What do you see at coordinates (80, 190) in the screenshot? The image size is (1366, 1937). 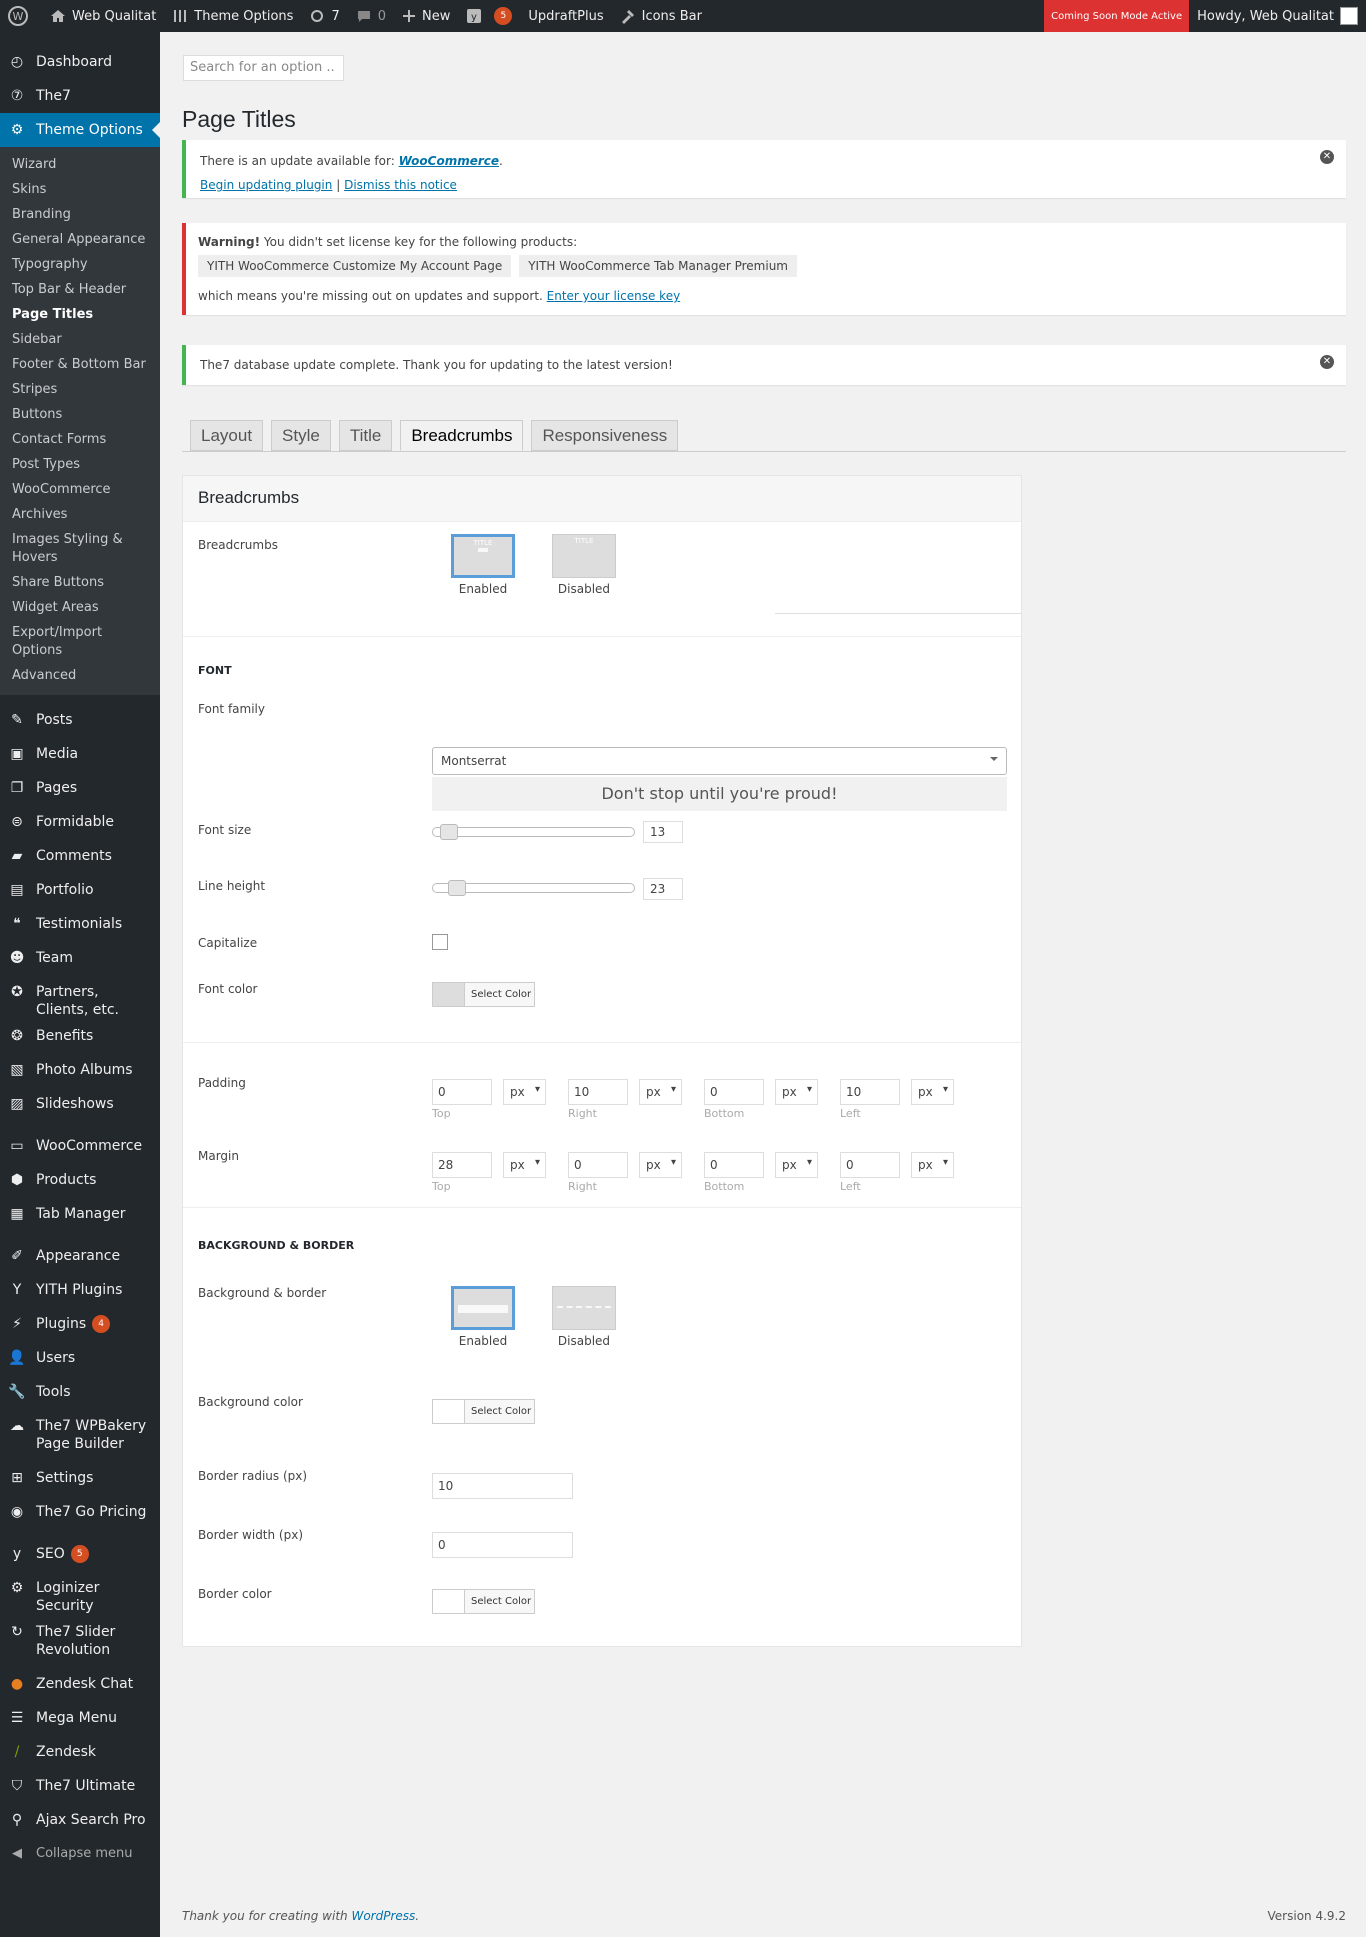 I see `submenu-skins: Skins` at bounding box center [80, 190].